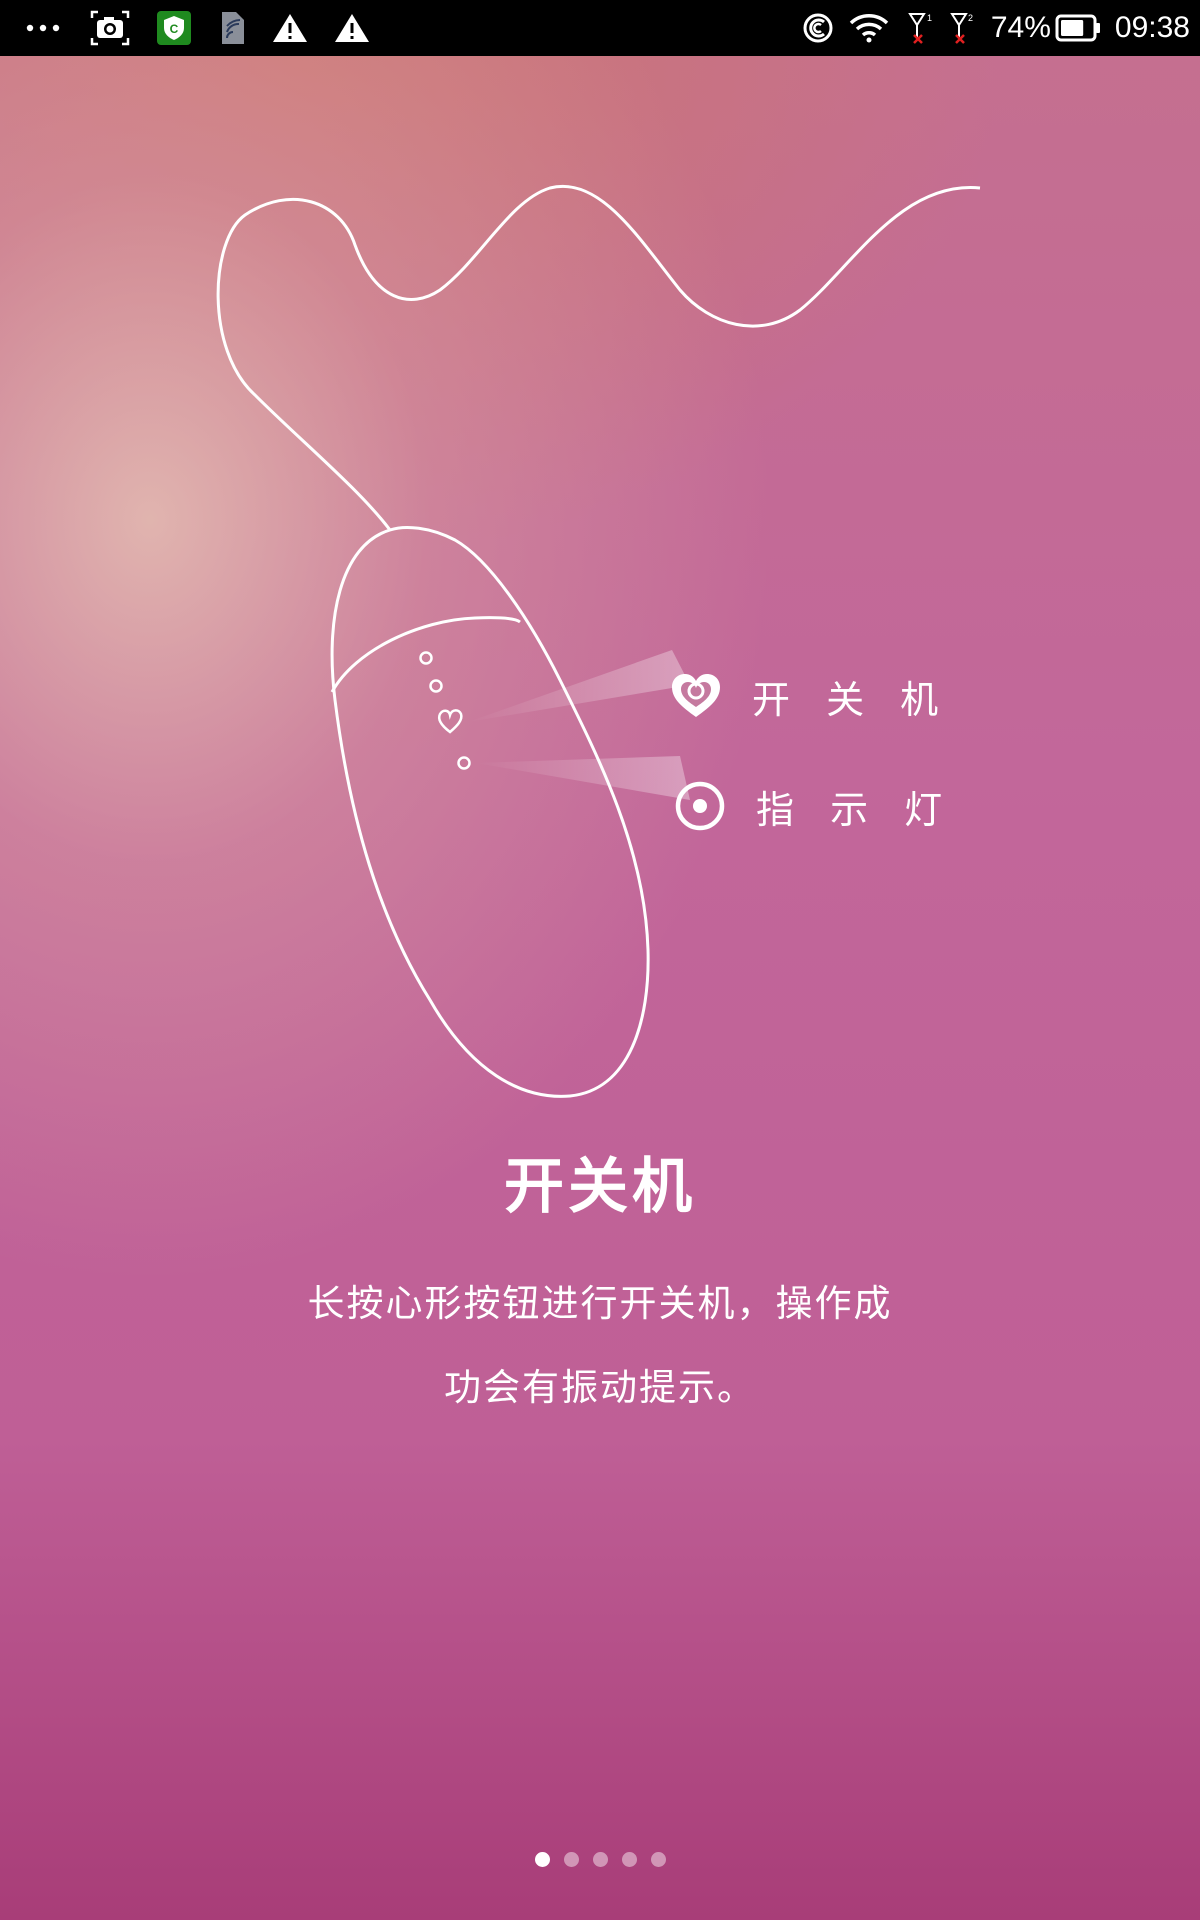 This screenshot has width=1200, height=1920. Describe the element at coordinates (929, 18) in the screenshot. I see `svg-text: 1` at that location.